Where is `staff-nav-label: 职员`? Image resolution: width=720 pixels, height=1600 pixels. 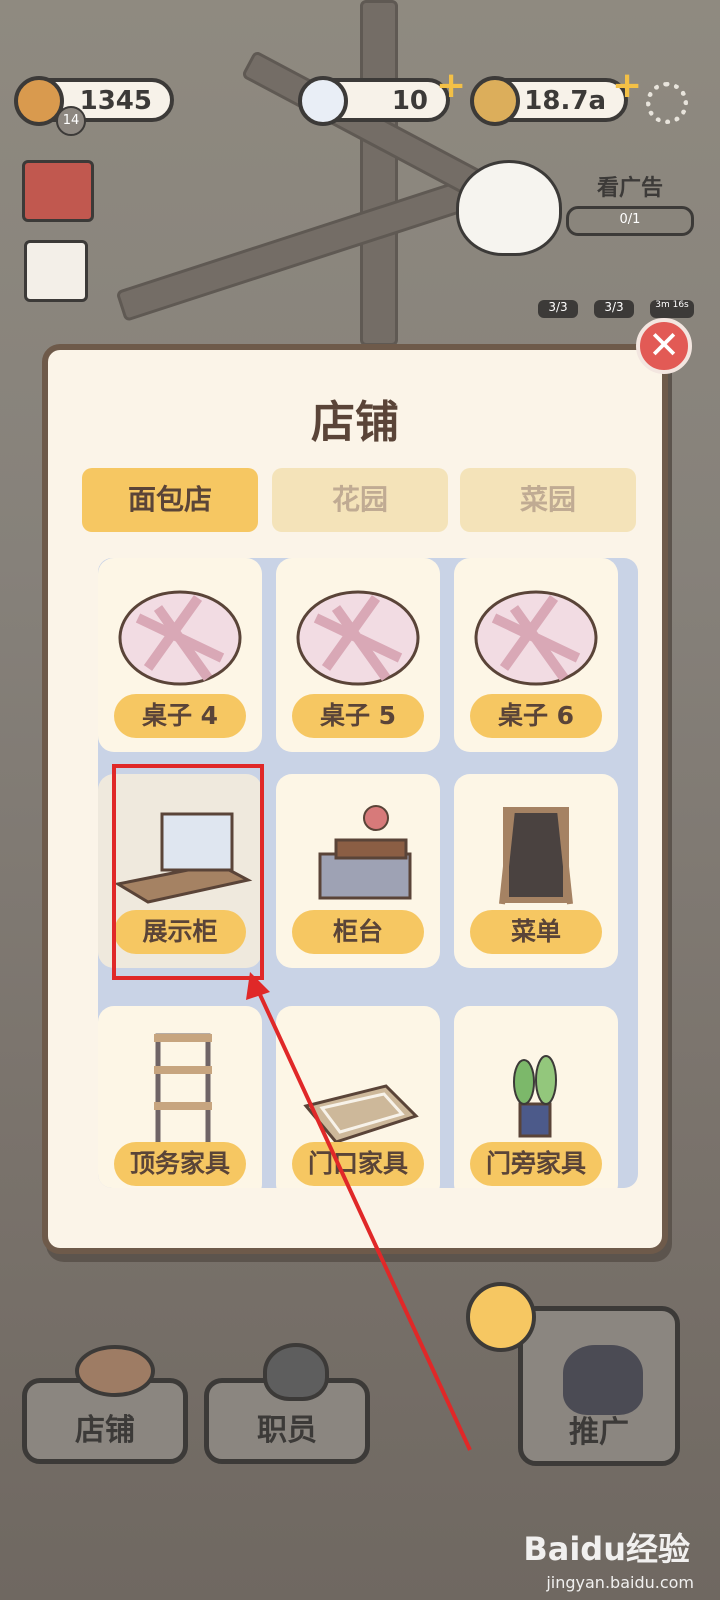 staff-nav-label: 职员 is located at coordinates (287, 1430).